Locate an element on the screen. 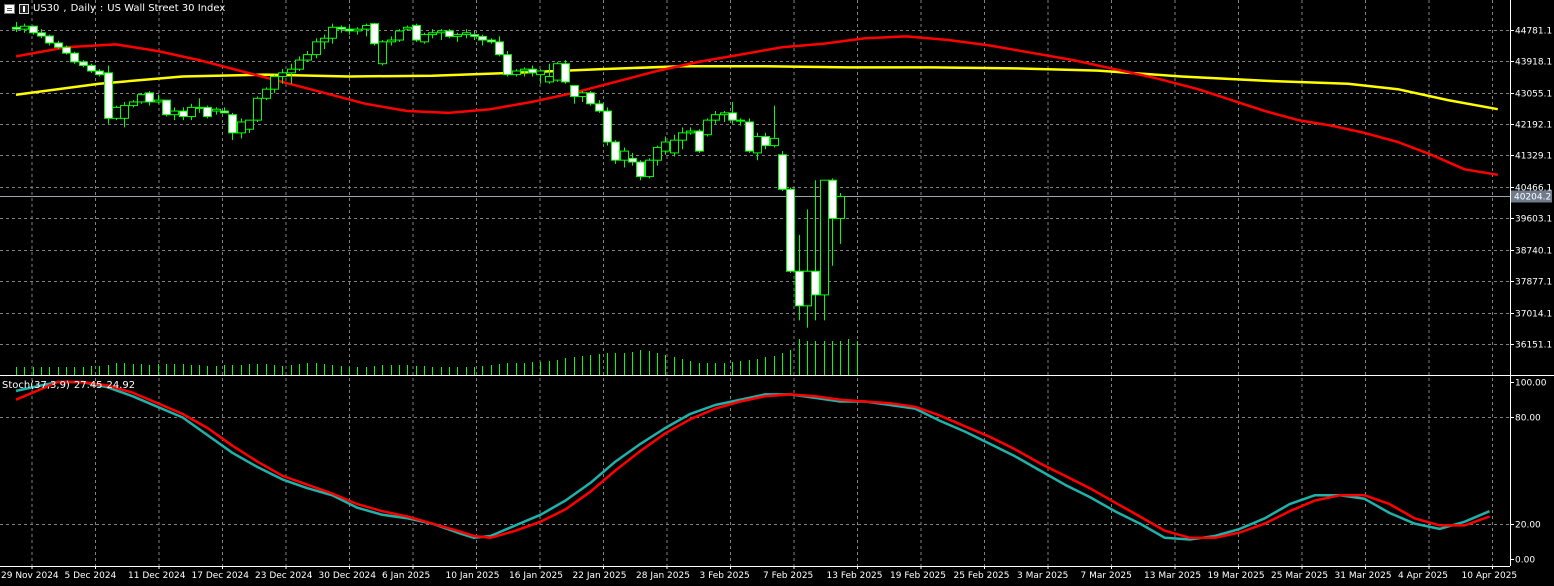 Image resolution: width=1554 pixels, height=586 pixels. x-axis-label: 4 Apr 2025 is located at coordinates (1423, 576).